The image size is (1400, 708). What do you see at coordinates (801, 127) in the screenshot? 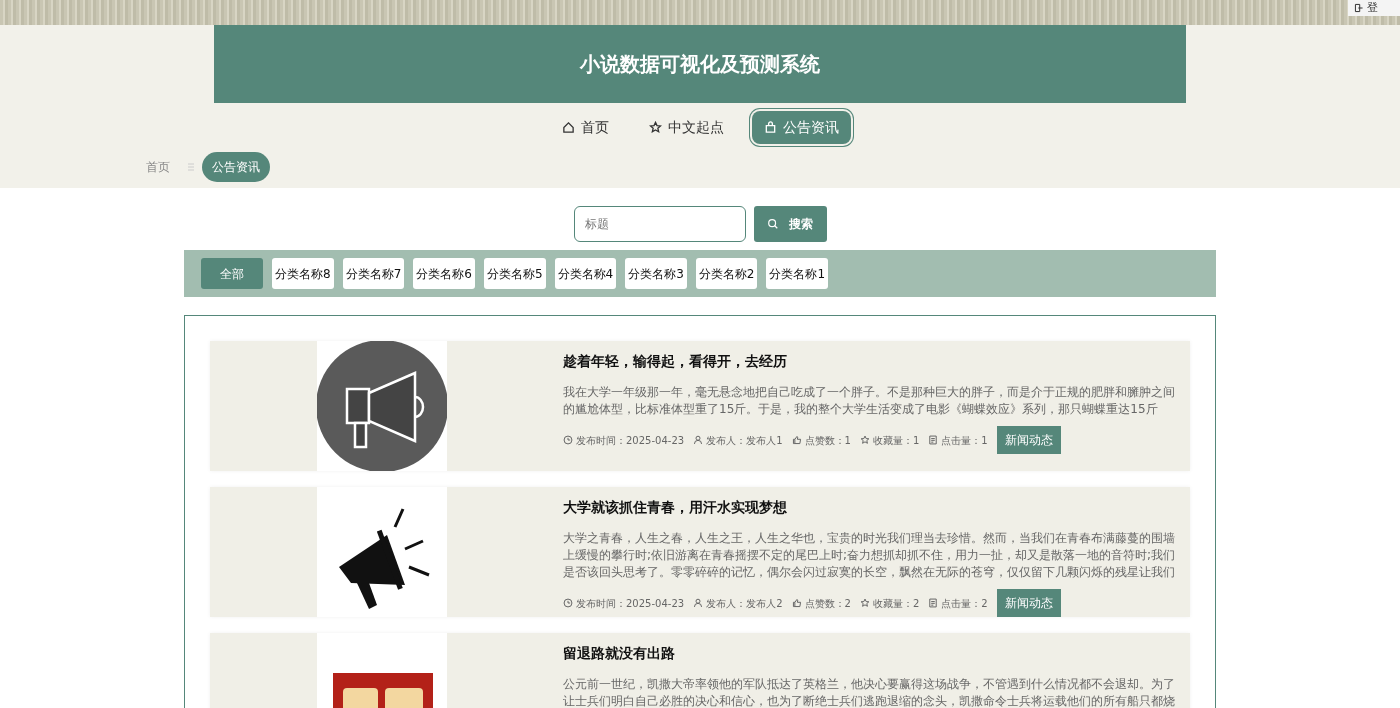
I see `nav-tab: 公告资讯` at bounding box center [801, 127].